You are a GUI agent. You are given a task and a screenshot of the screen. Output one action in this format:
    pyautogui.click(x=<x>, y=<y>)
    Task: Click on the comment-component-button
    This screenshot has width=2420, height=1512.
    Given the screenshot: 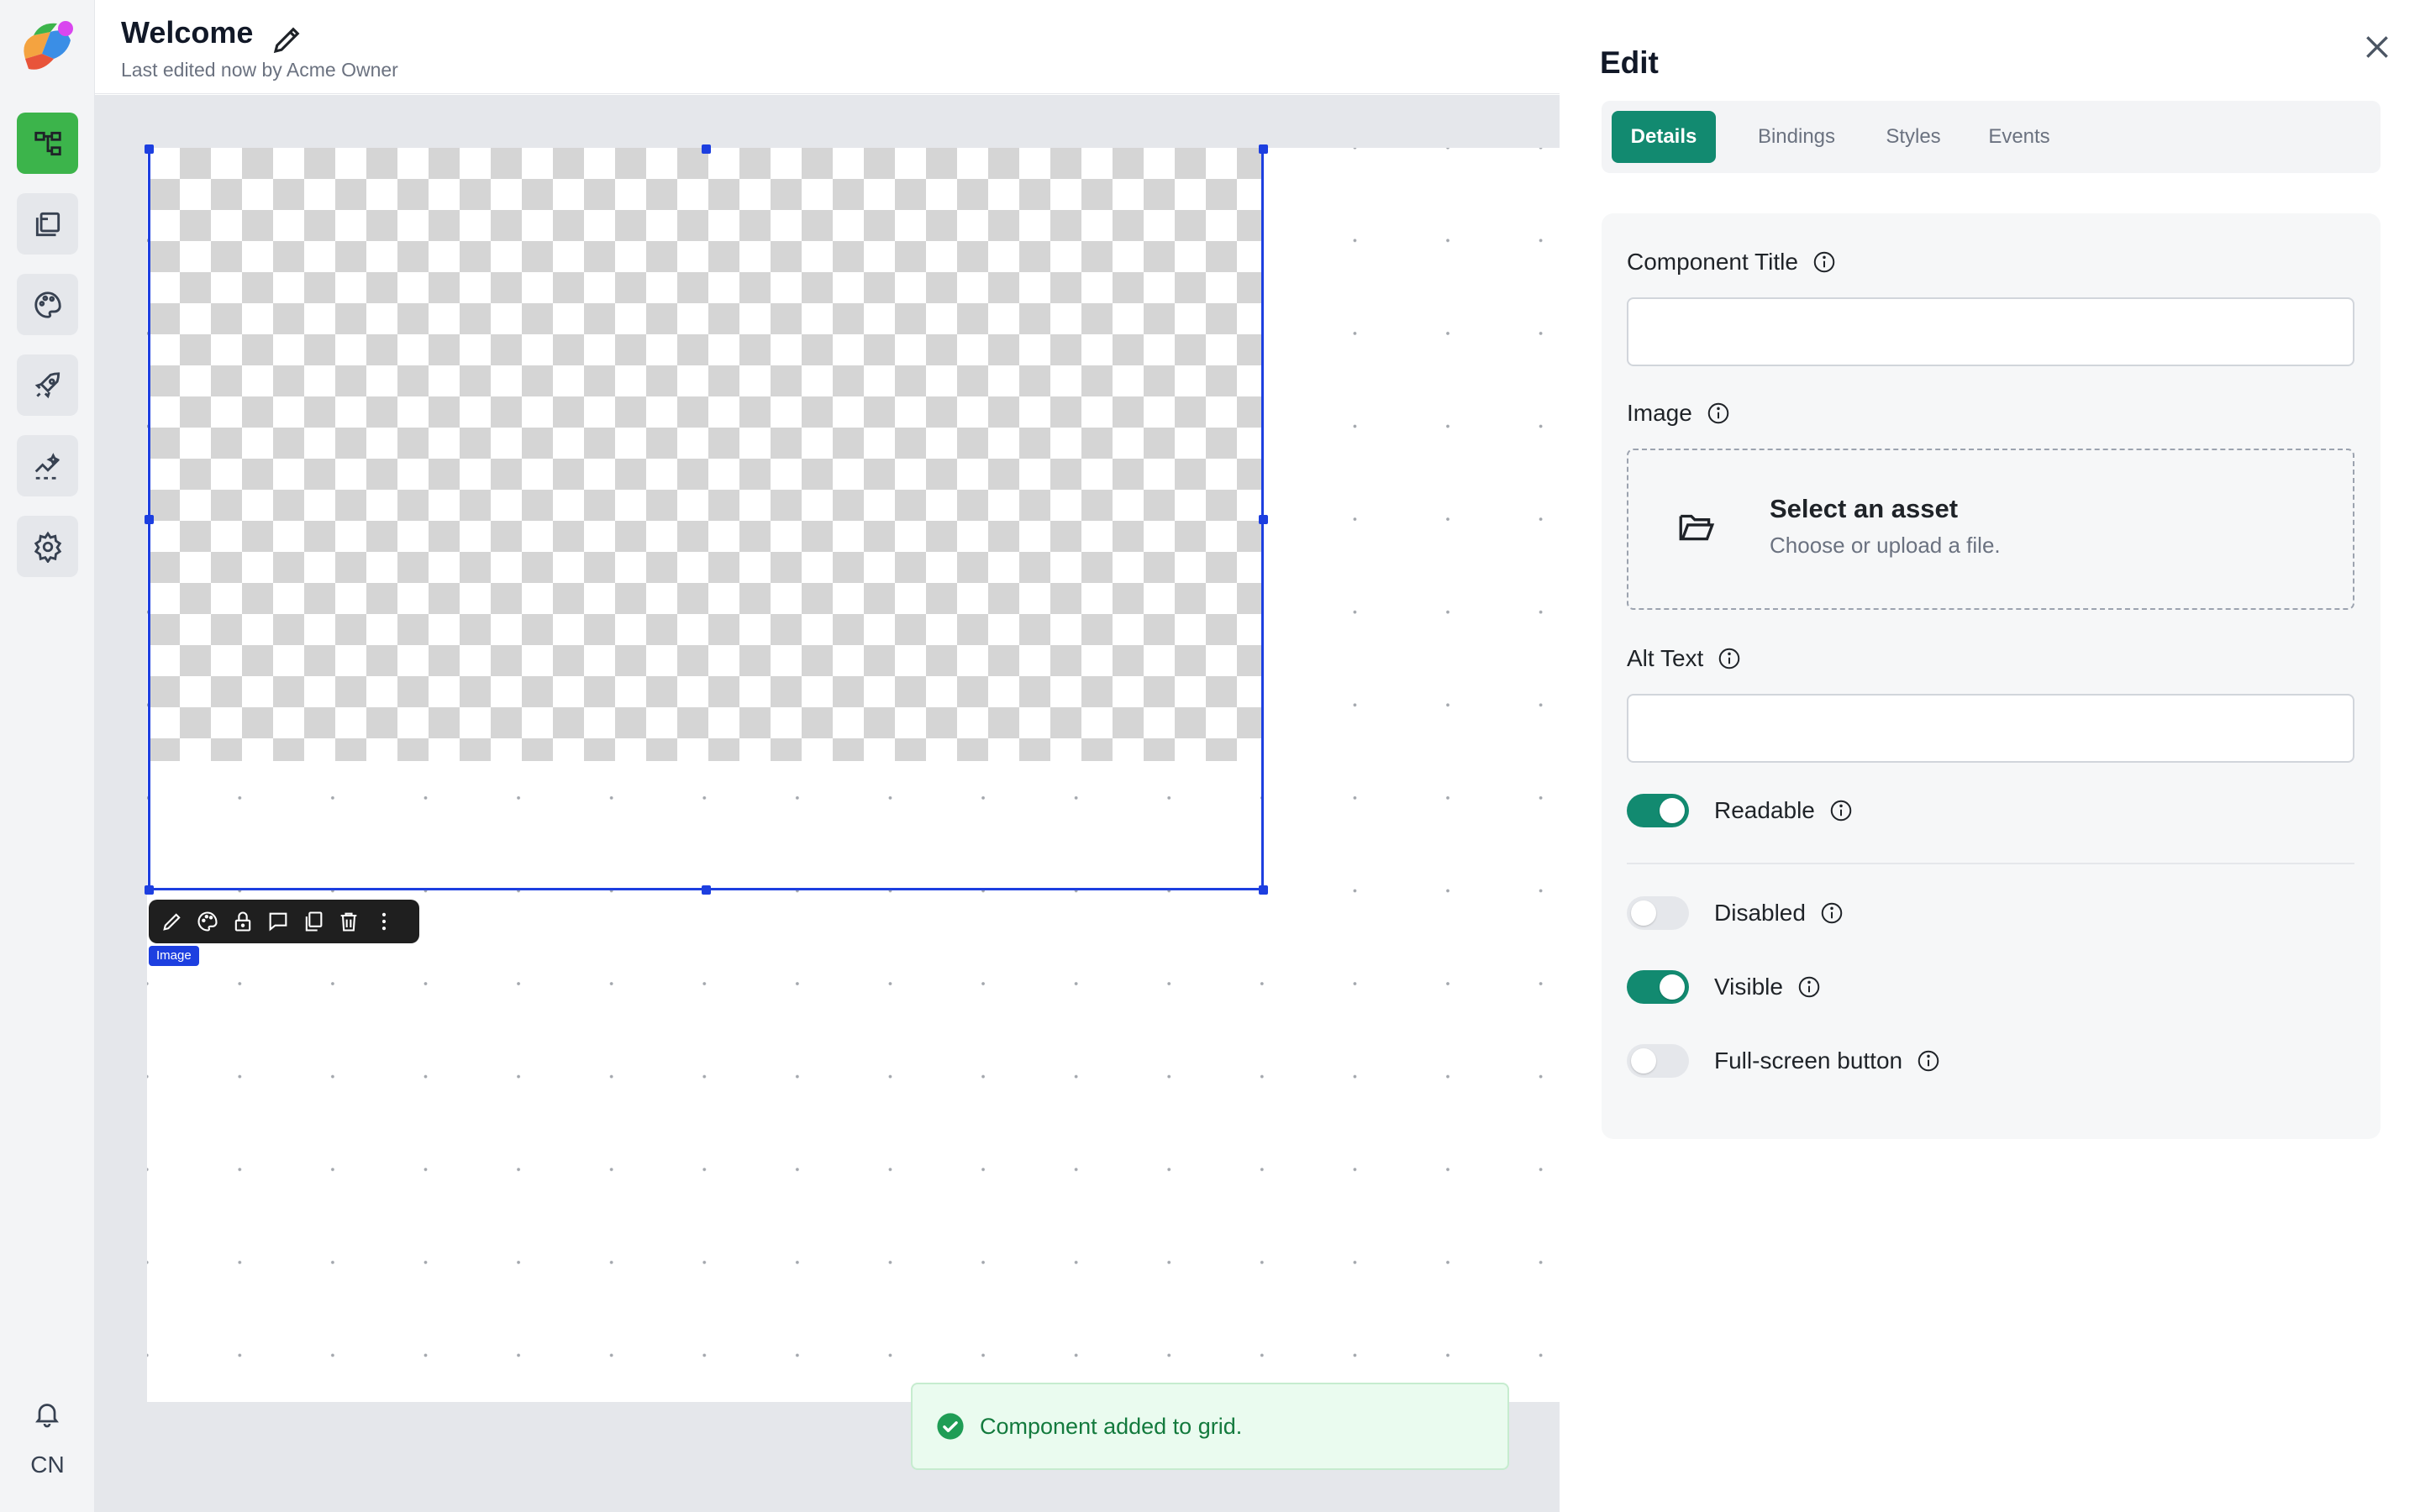 What is the action you would take?
    pyautogui.click(x=278, y=921)
    